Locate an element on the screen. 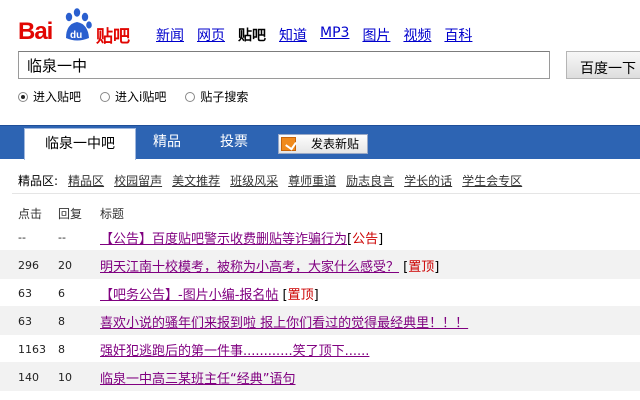  logo-du-text: du is located at coordinates (76, 35).